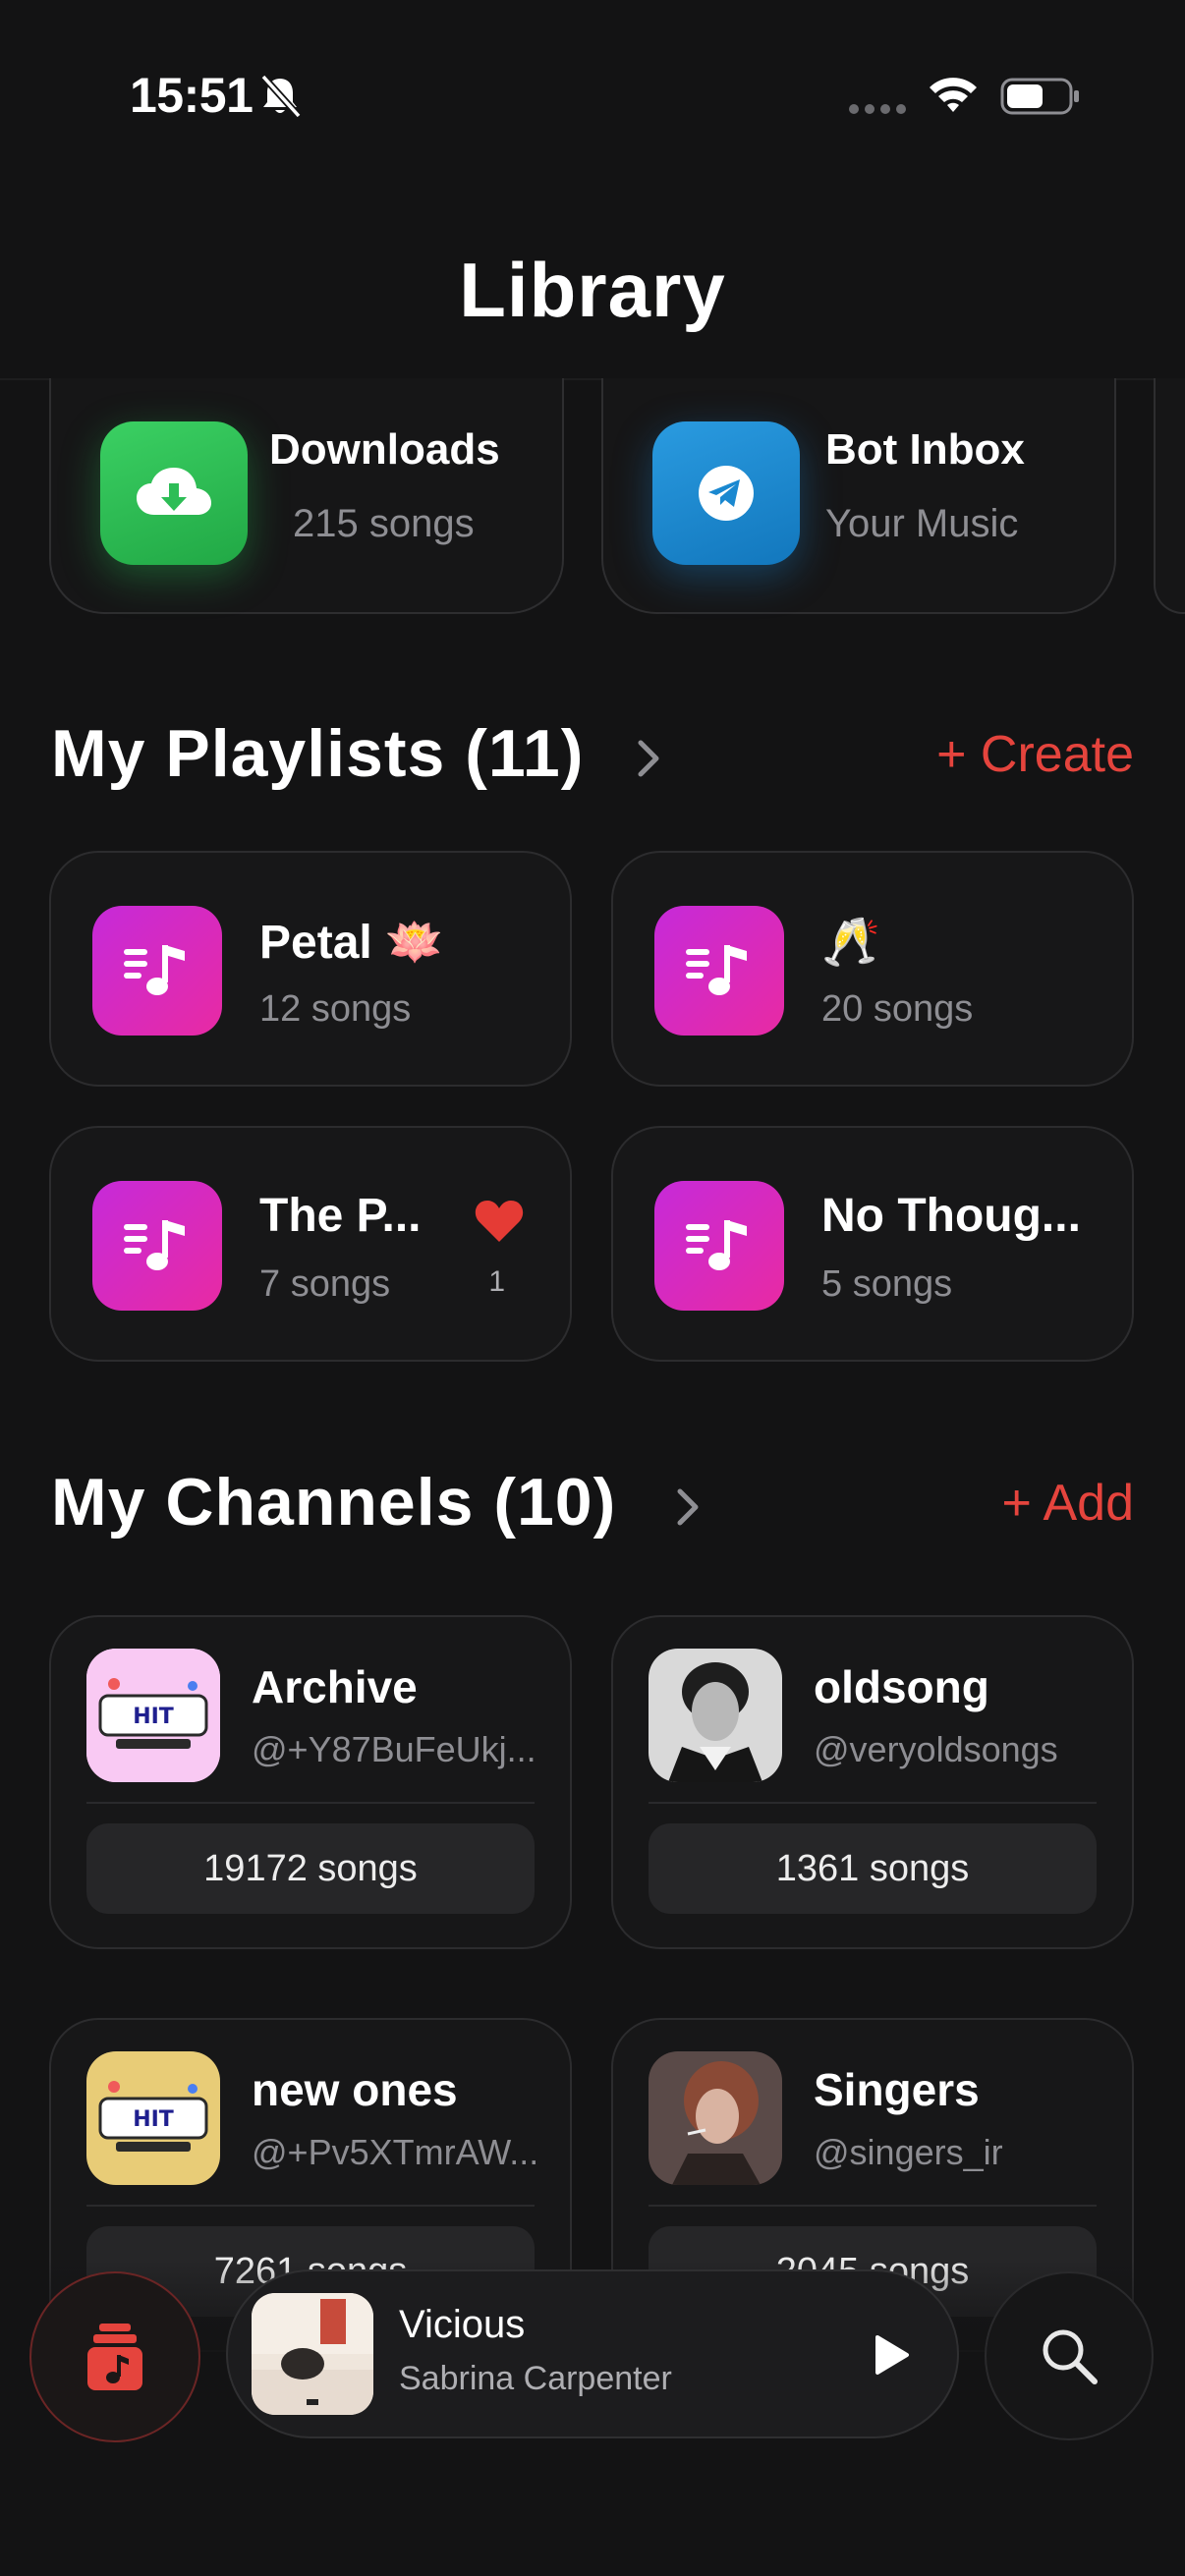 Image resolution: width=1185 pixels, height=2576 pixels. I want to click on playlist-name: Petal 🪷, so click(352, 943).